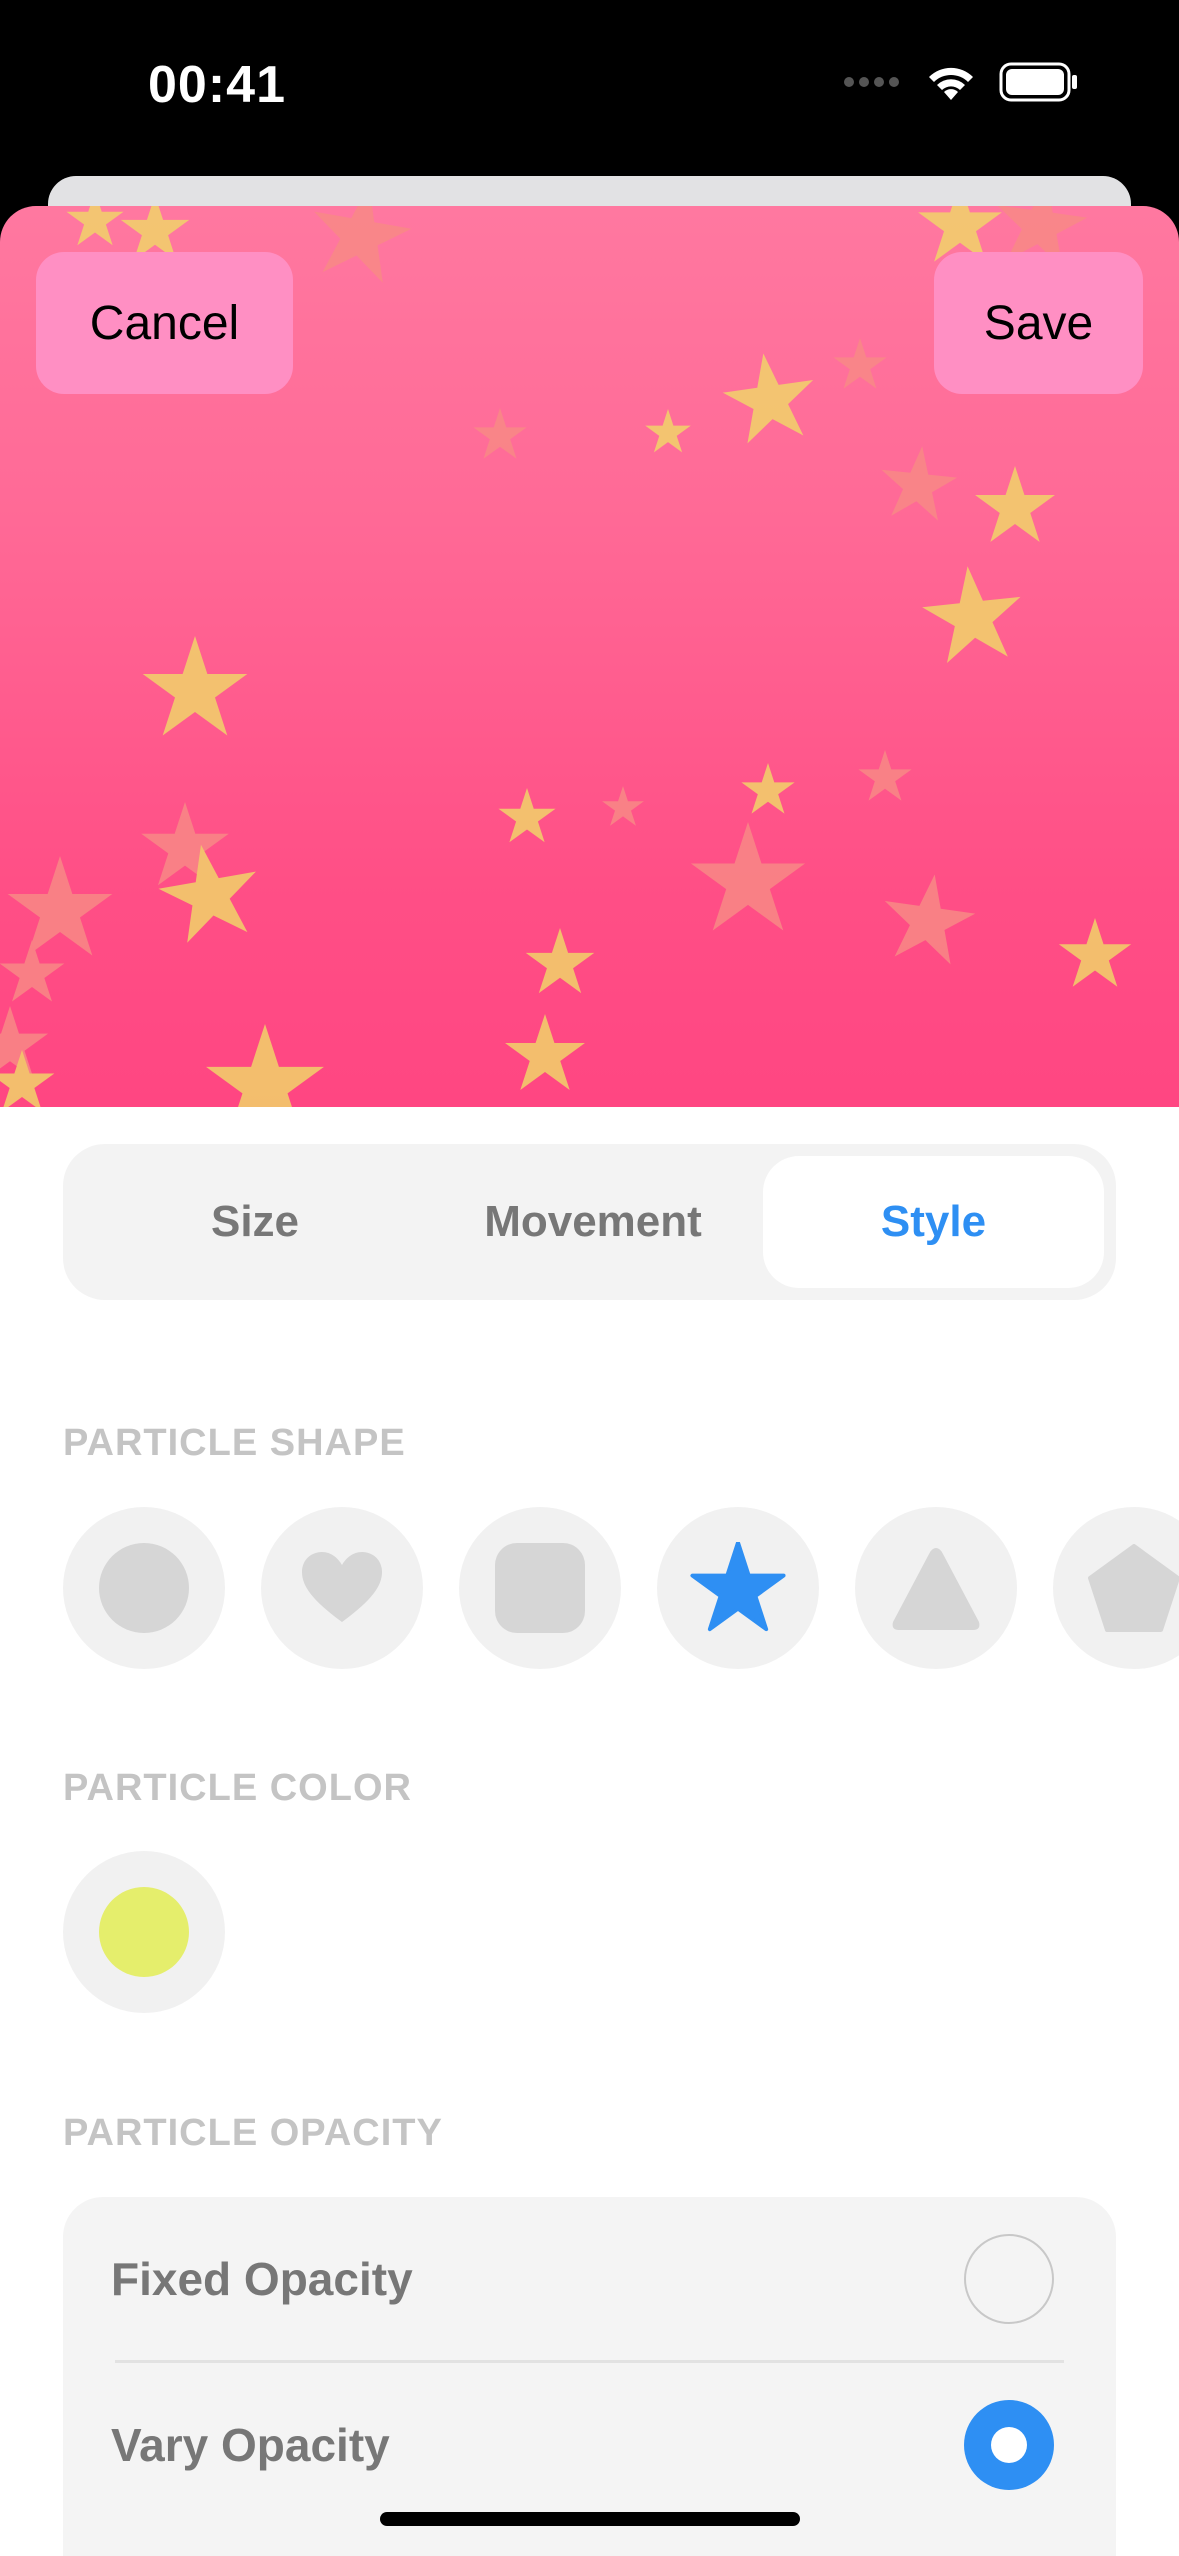 The image size is (1179, 2556). What do you see at coordinates (164, 323) in the screenshot?
I see `cancel-button: Cancel` at bounding box center [164, 323].